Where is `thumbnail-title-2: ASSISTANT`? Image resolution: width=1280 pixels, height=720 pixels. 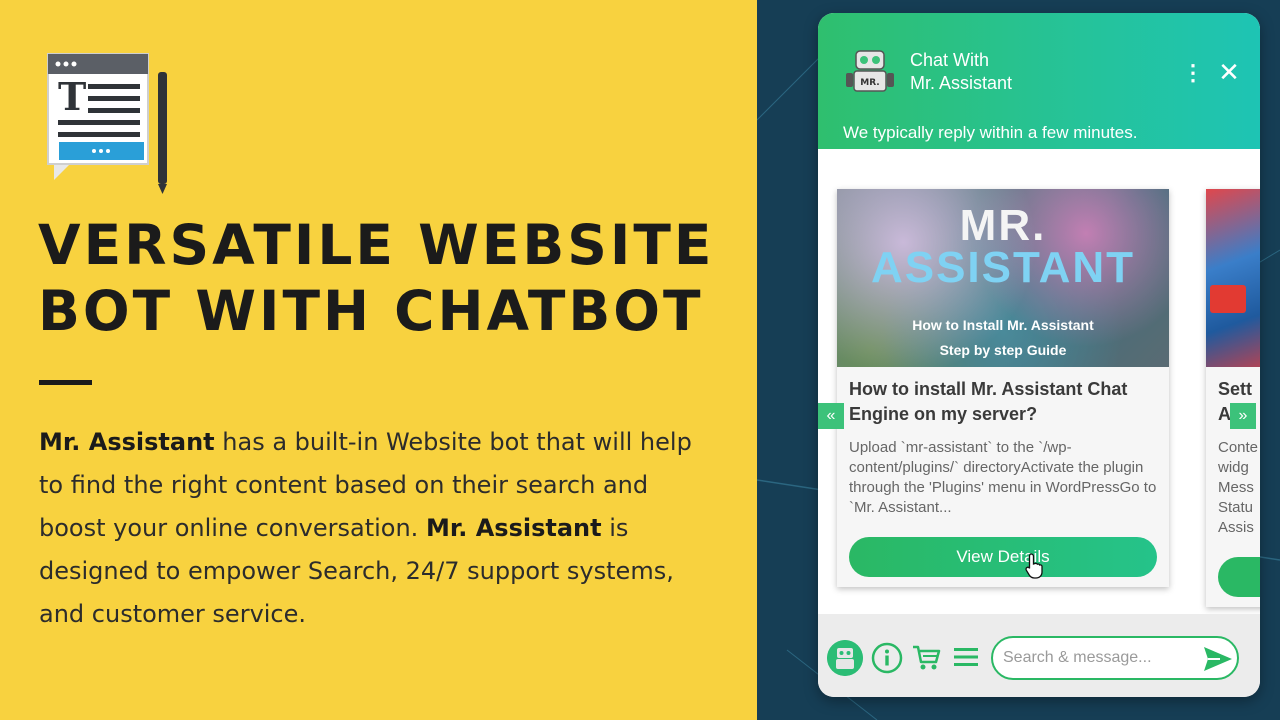 thumbnail-title-2: ASSISTANT is located at coordinates (1003, 267).